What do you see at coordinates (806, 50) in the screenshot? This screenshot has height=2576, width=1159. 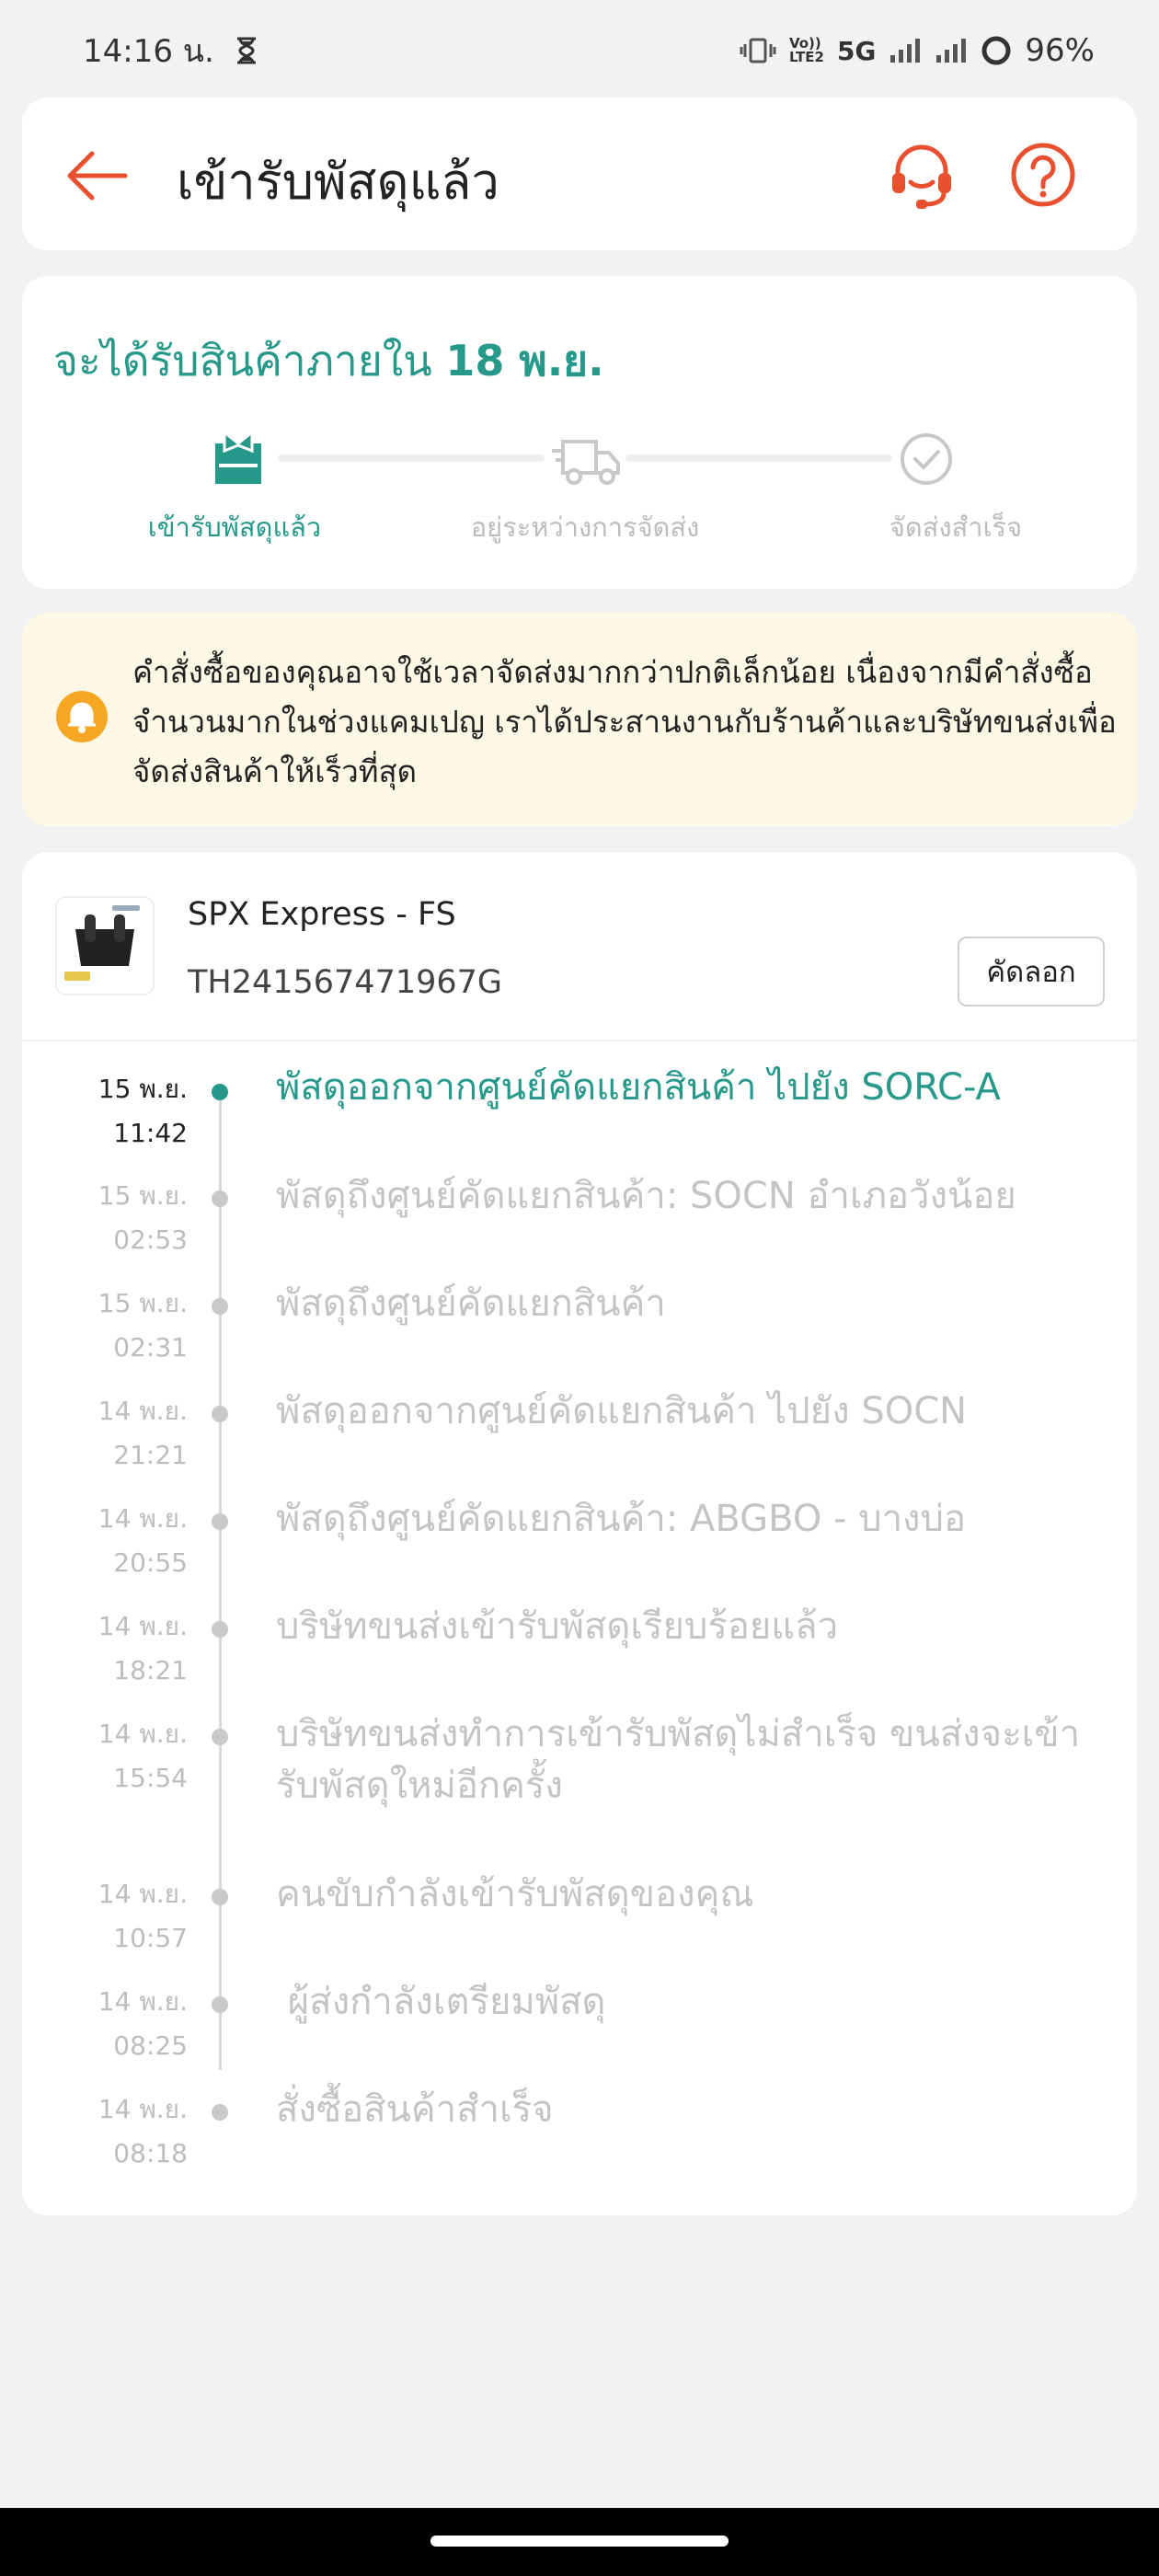 I see `network-label: Vo)) LTE2` at bounding box center [806, 50].